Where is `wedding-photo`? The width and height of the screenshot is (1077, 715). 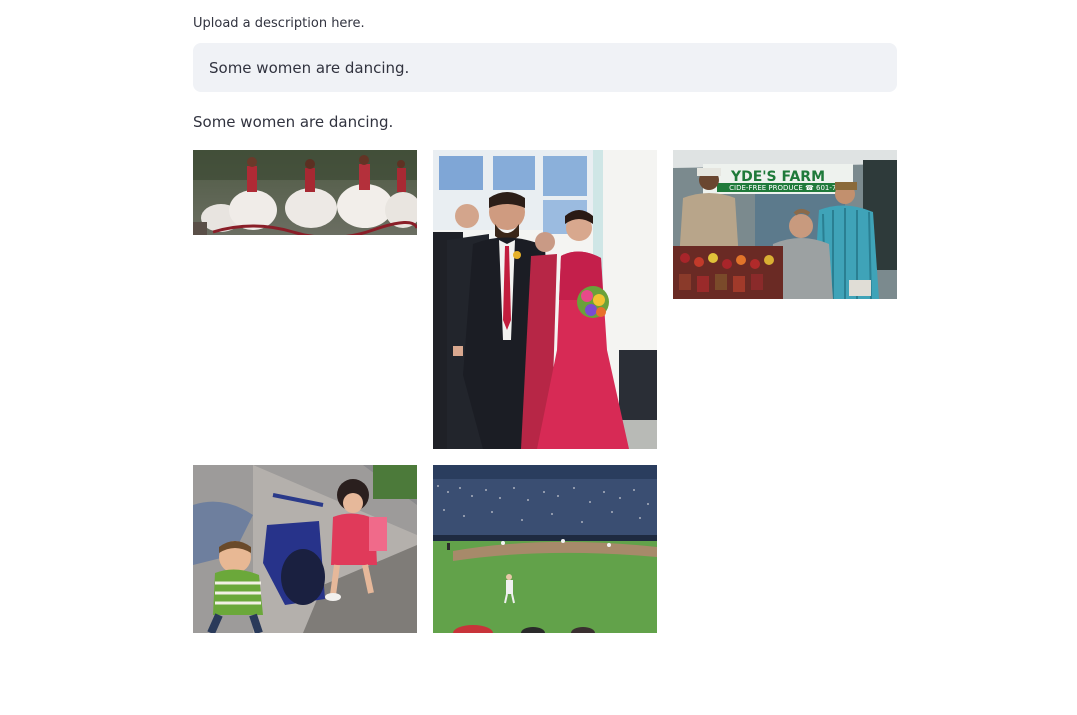 wedding-photo is located at coordinates (545, 299).